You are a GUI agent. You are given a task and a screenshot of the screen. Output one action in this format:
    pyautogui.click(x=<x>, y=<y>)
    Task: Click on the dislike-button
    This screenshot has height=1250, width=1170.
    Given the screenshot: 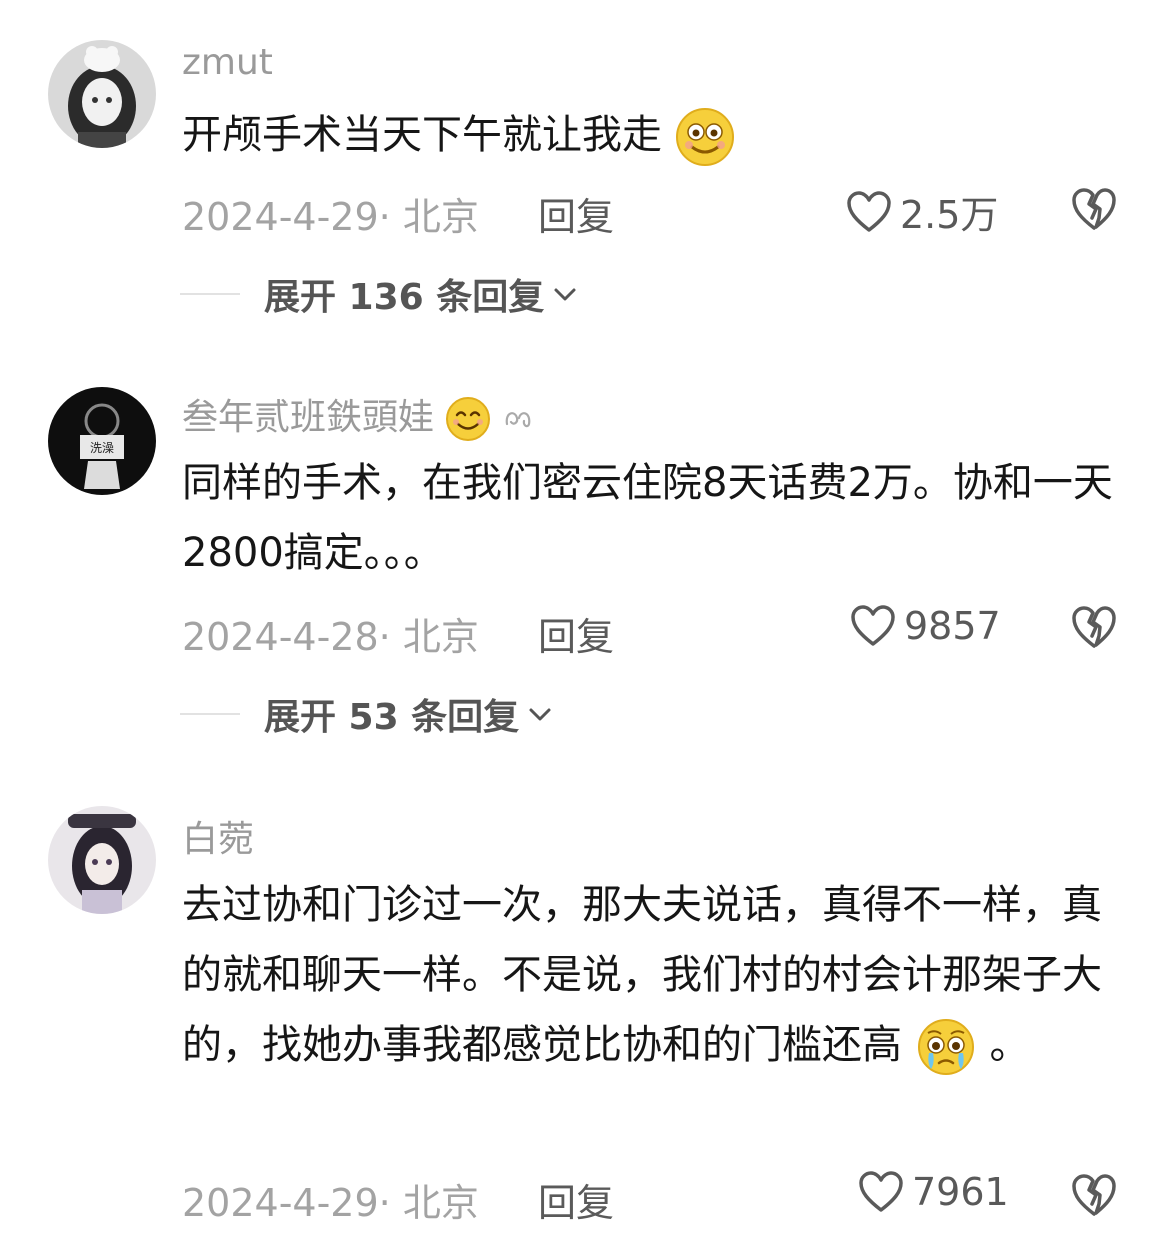 What is the action you would take?
    pyautogui.click(x=1094, y=1197)
    